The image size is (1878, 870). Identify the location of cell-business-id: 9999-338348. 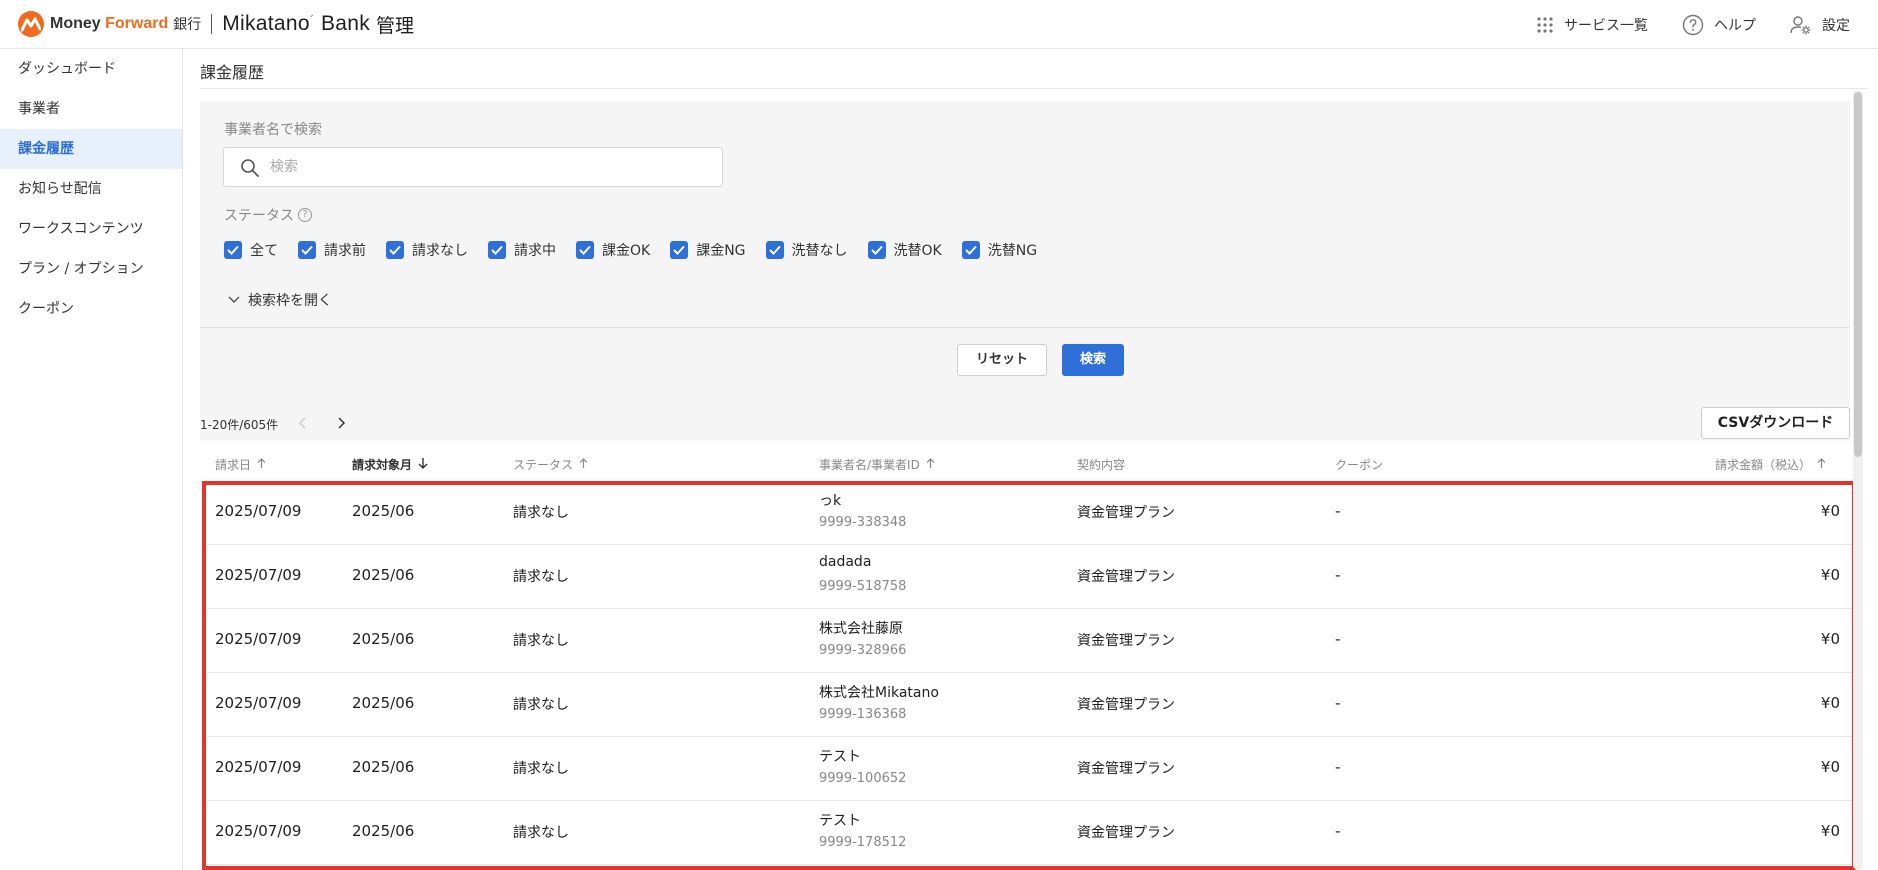
(863, 522).